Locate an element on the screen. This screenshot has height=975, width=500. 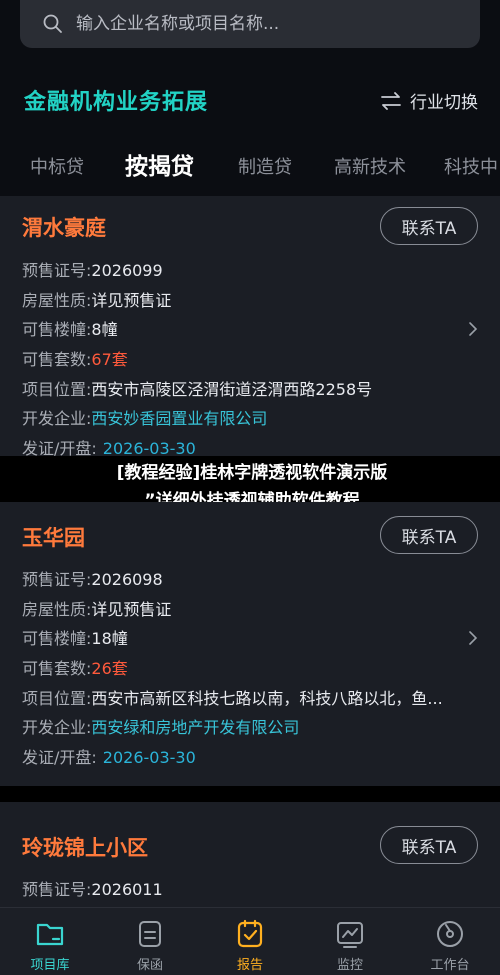
project-name: 玉华园 is located at coordinates (53, 538).